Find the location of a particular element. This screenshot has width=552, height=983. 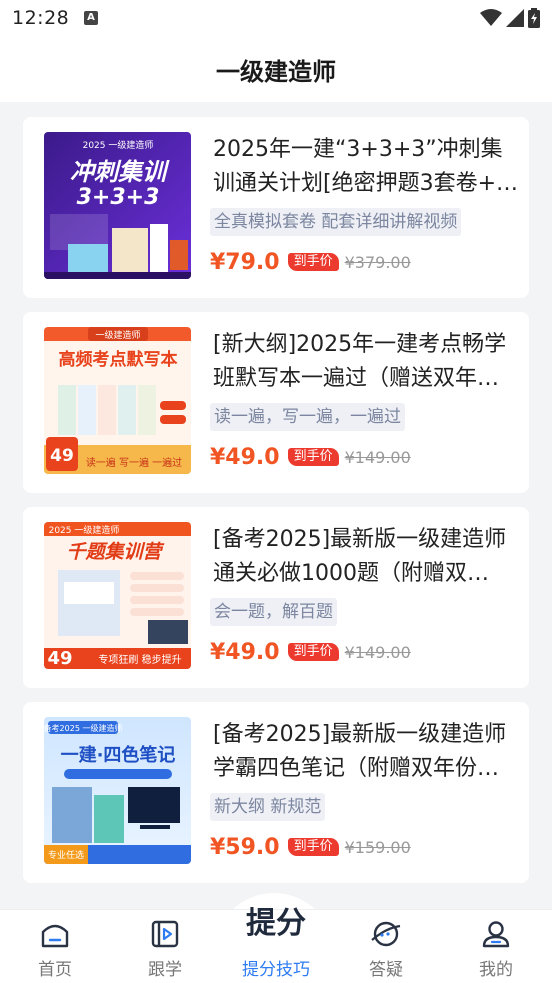

product-price: ¥59.0 is located at coordinates (245, 847).